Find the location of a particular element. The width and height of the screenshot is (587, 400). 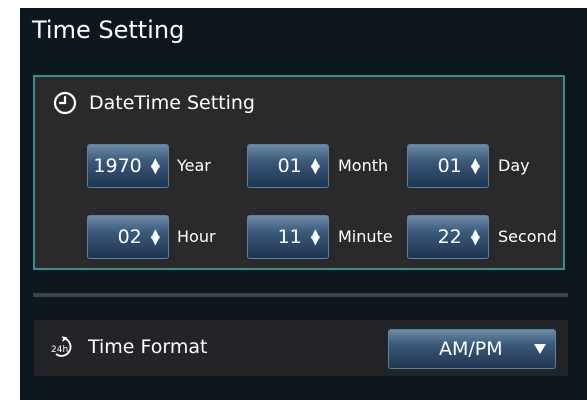

hour-value: 02 is located at coordinates (129, 237).